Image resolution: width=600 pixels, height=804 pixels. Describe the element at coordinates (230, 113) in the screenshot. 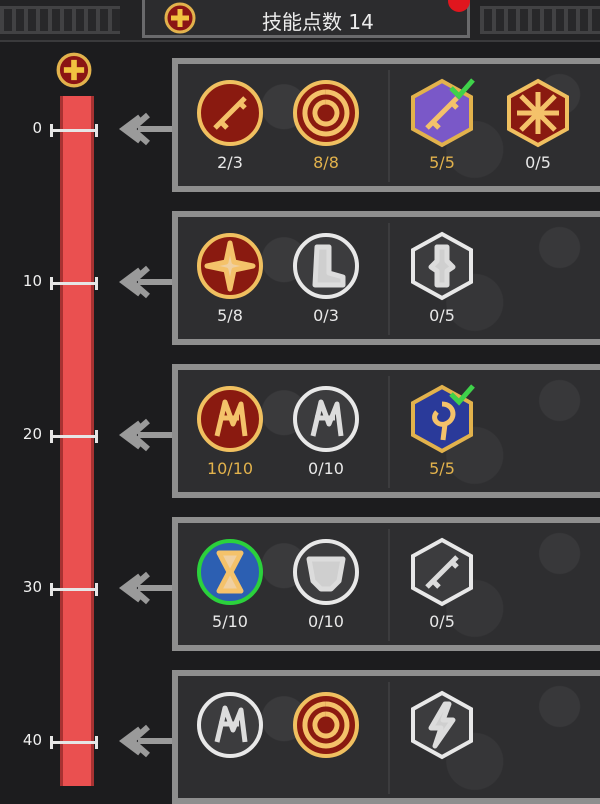

I see `sword-skill-icon` at that location.